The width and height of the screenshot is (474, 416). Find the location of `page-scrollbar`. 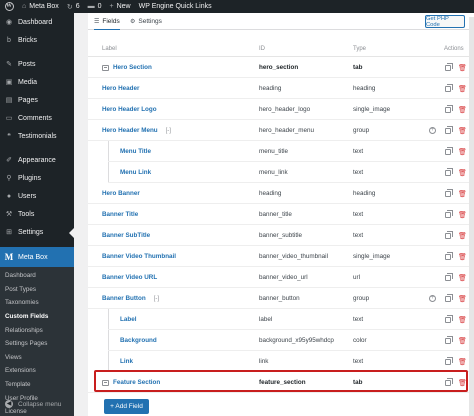

page-scrollbar is located at coordinates (471, 216).